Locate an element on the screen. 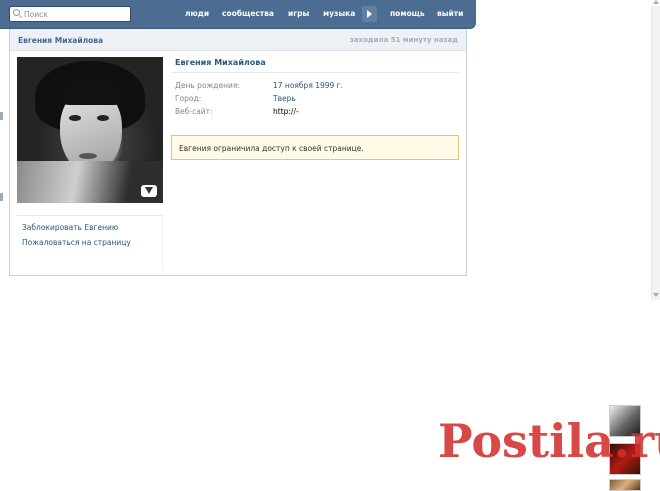 The image size is (660, 491). birthday-label: День рождения: is located at coordinates (207, 85).